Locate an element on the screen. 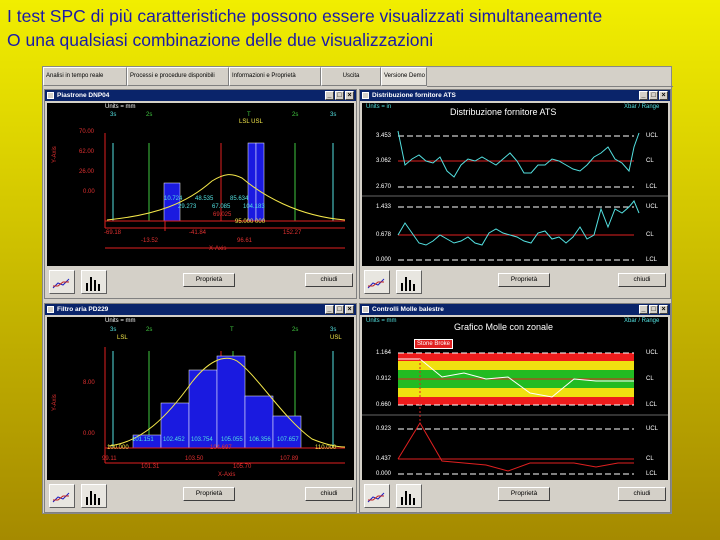 Image resolution: width=720 pixels, height=540 pixels. lsl-label: LSL is located at coordinates (122, 338).